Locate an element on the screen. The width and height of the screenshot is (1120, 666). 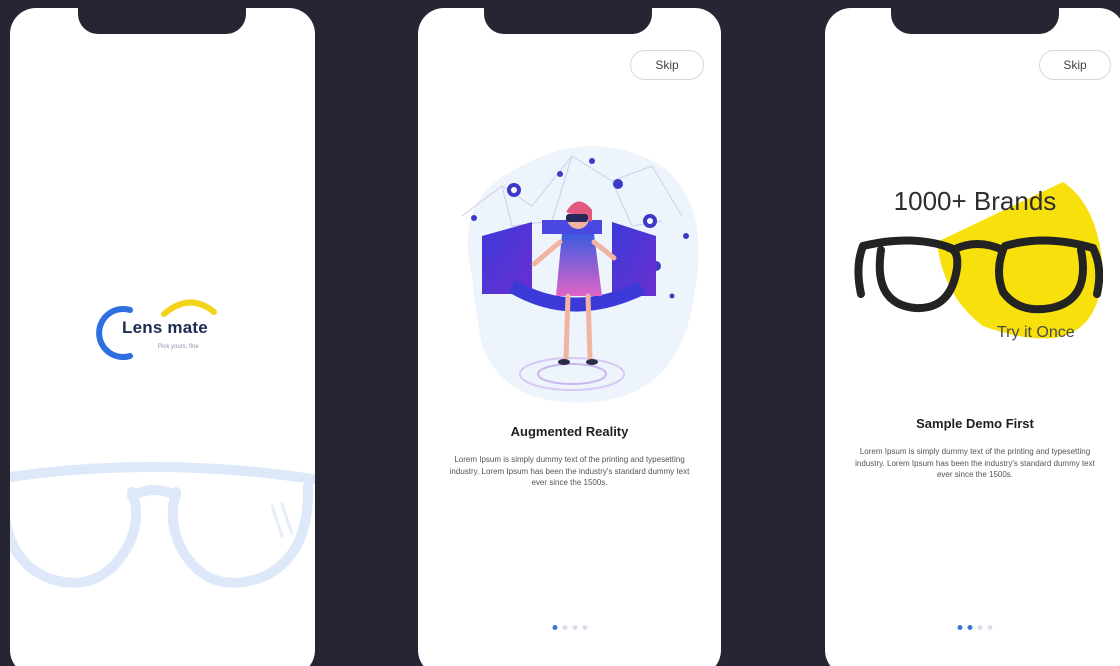
lens-mate-logo: Lens mate Pick yours, fine is located at coordinates (167, 328).